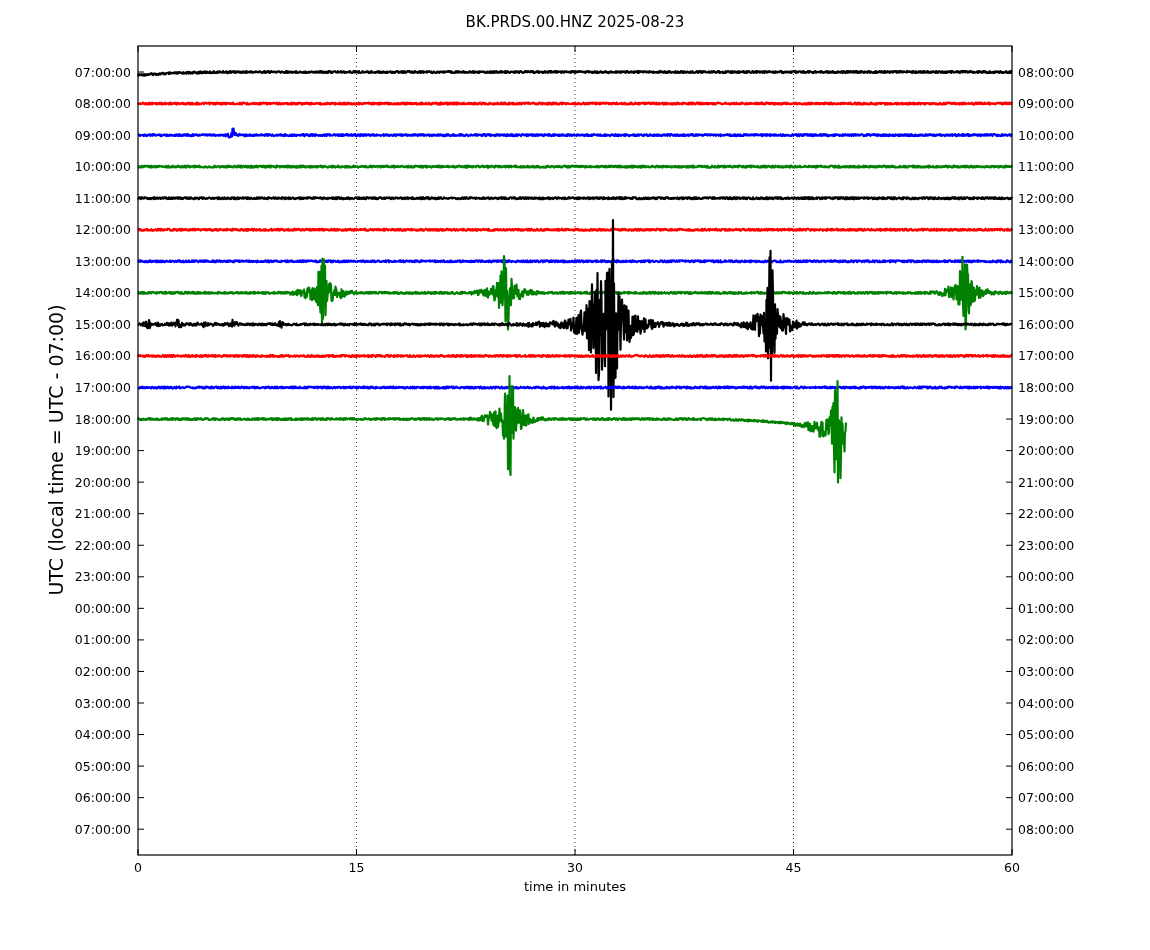  I want to click on x-axis-tick-label: 0, so click(138, 867).